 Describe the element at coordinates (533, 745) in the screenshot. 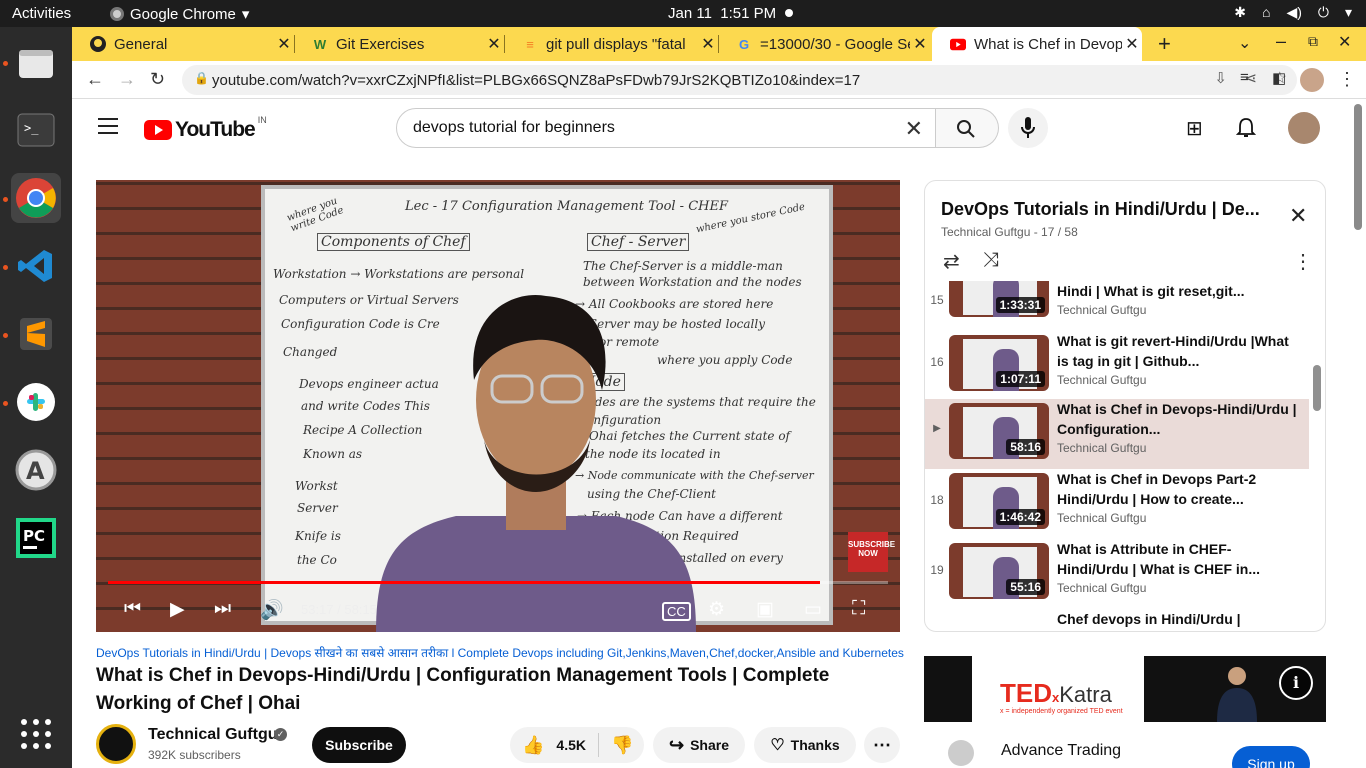

I see `thumbs-up-icon: 👍` at that location.